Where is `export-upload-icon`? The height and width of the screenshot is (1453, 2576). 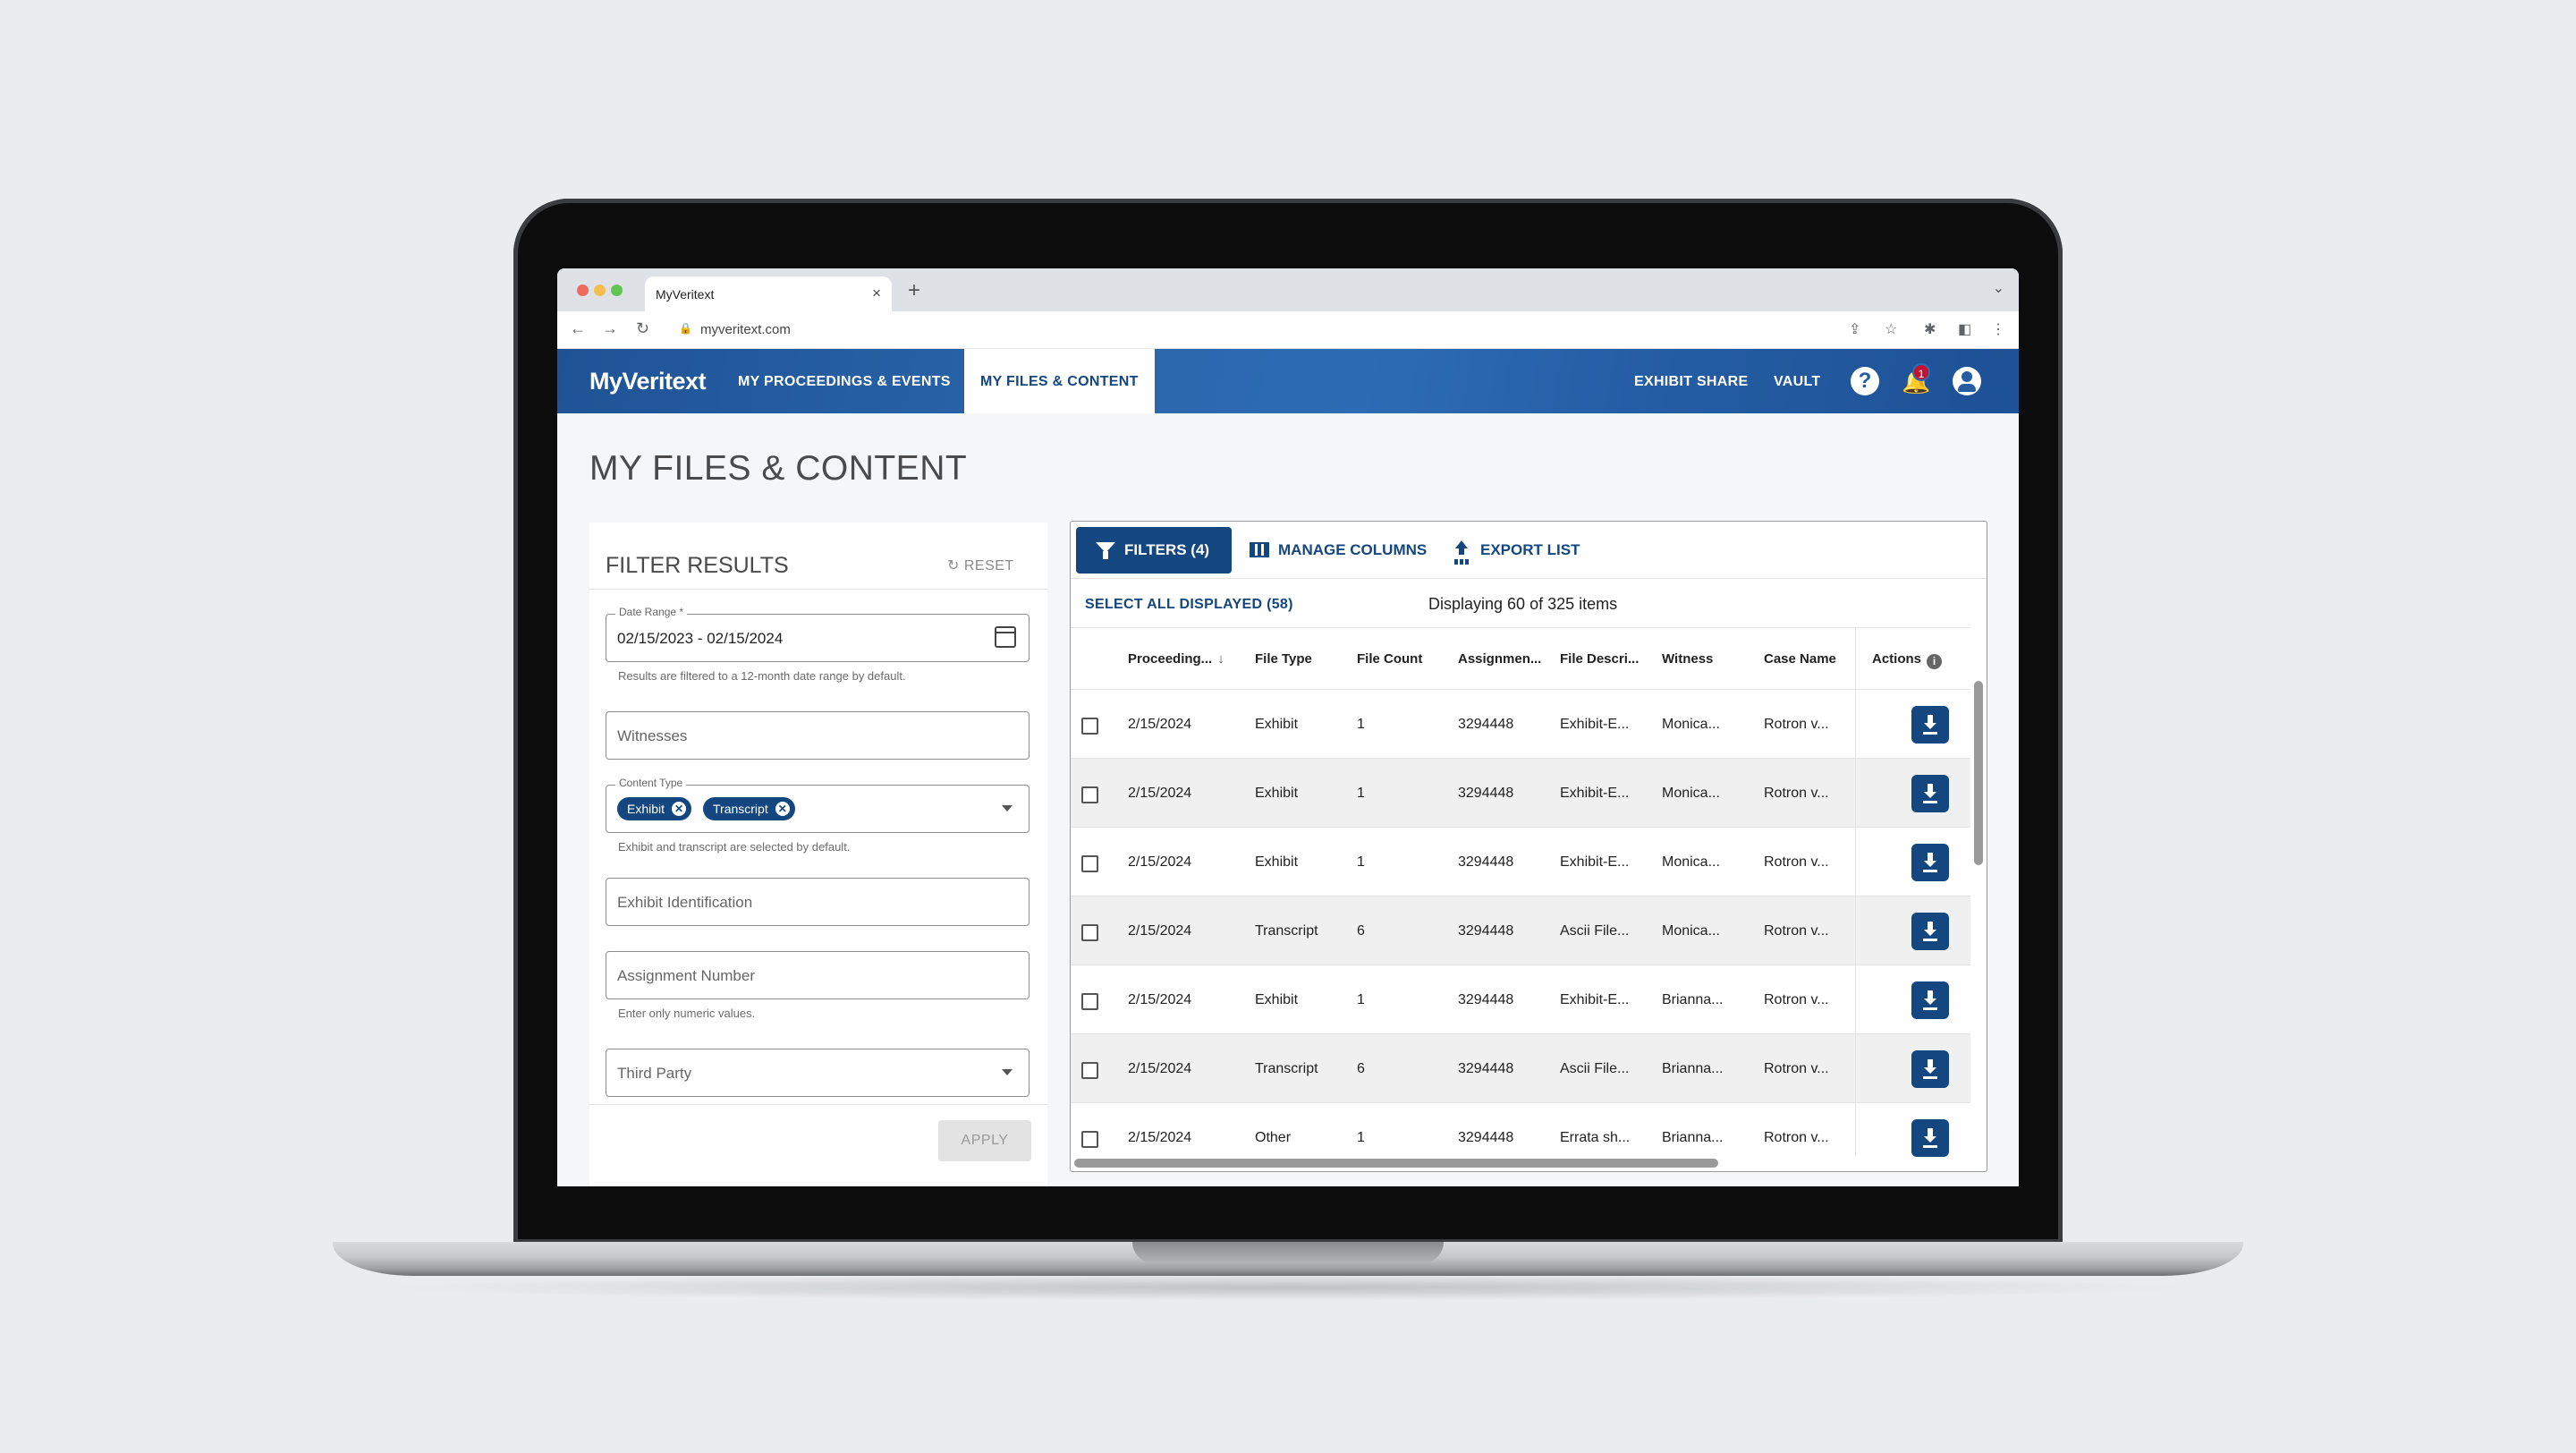
export-upload-icon is located at coordinates (1461, 550).